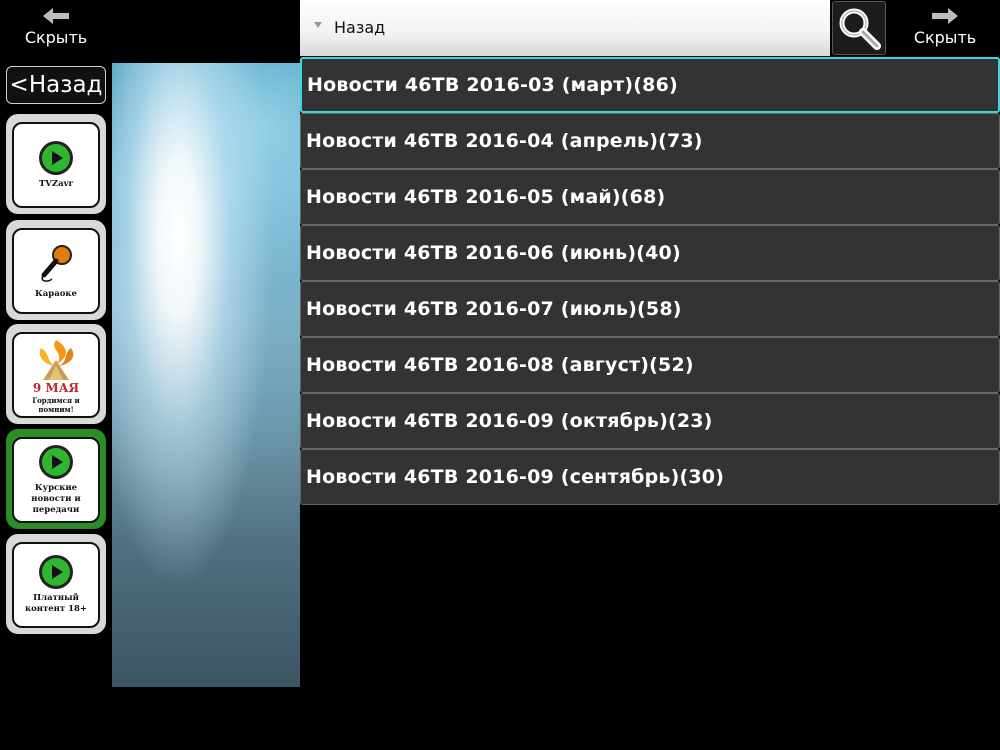  I want to click on tile-tvzavr: TVZavr, so click(56, 164).